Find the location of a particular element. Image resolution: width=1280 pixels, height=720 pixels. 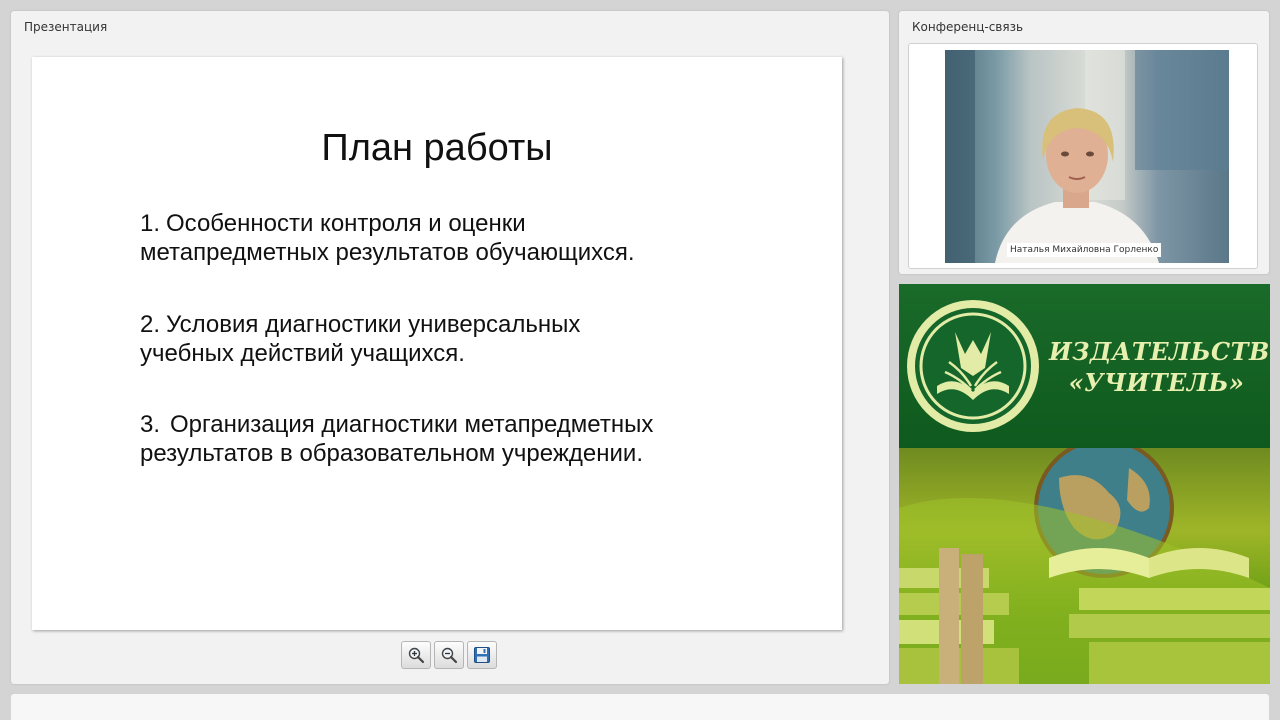

presentation-toolbar is located at coordinates (449, 655).